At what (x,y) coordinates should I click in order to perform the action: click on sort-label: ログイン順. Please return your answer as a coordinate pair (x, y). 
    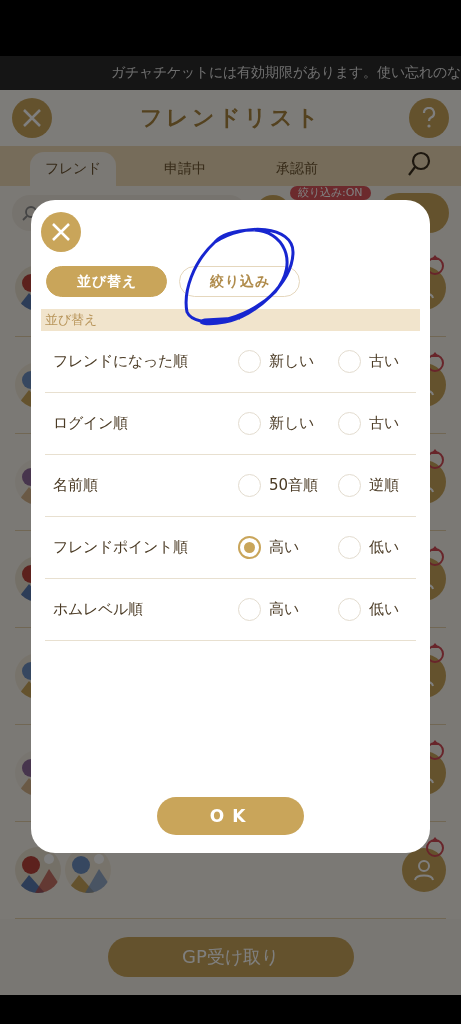
    Looking at the image, I should click on (91, 423).